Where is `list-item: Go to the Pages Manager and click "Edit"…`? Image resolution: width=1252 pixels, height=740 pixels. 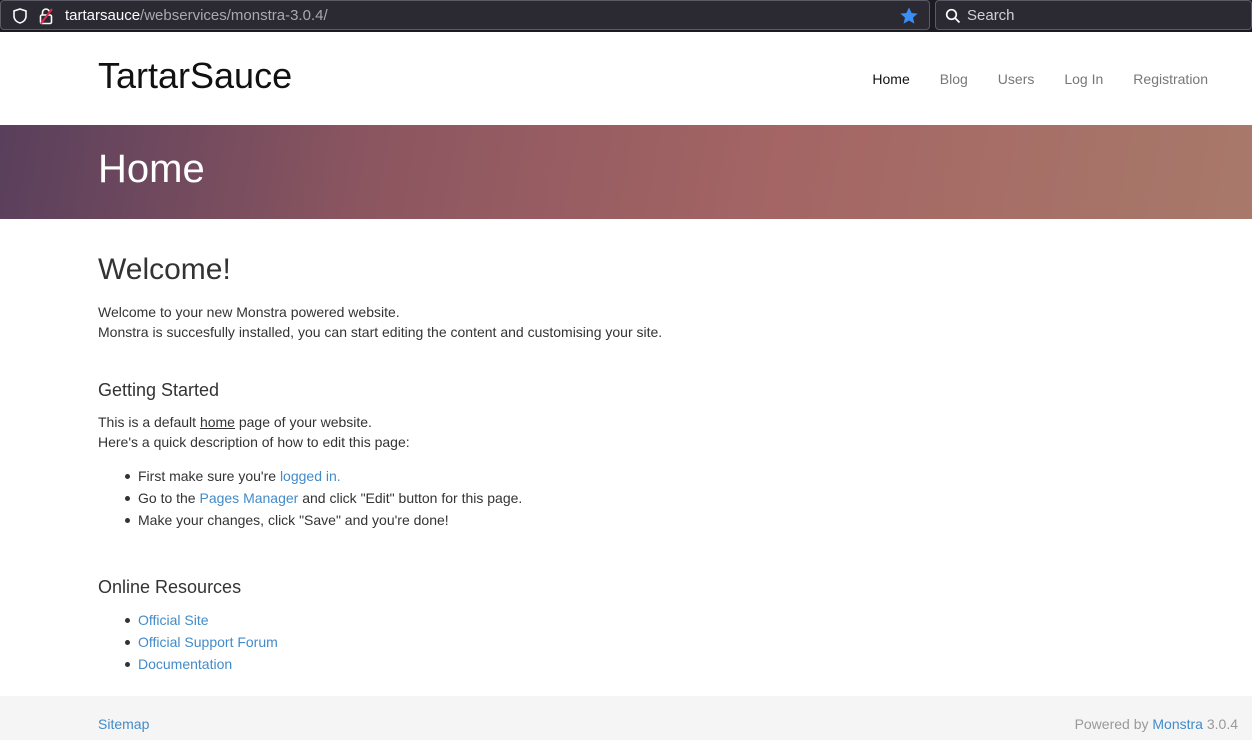
list-item: Go to the Pages Manager and click "Edit"… is located at coordinates (623, 498).